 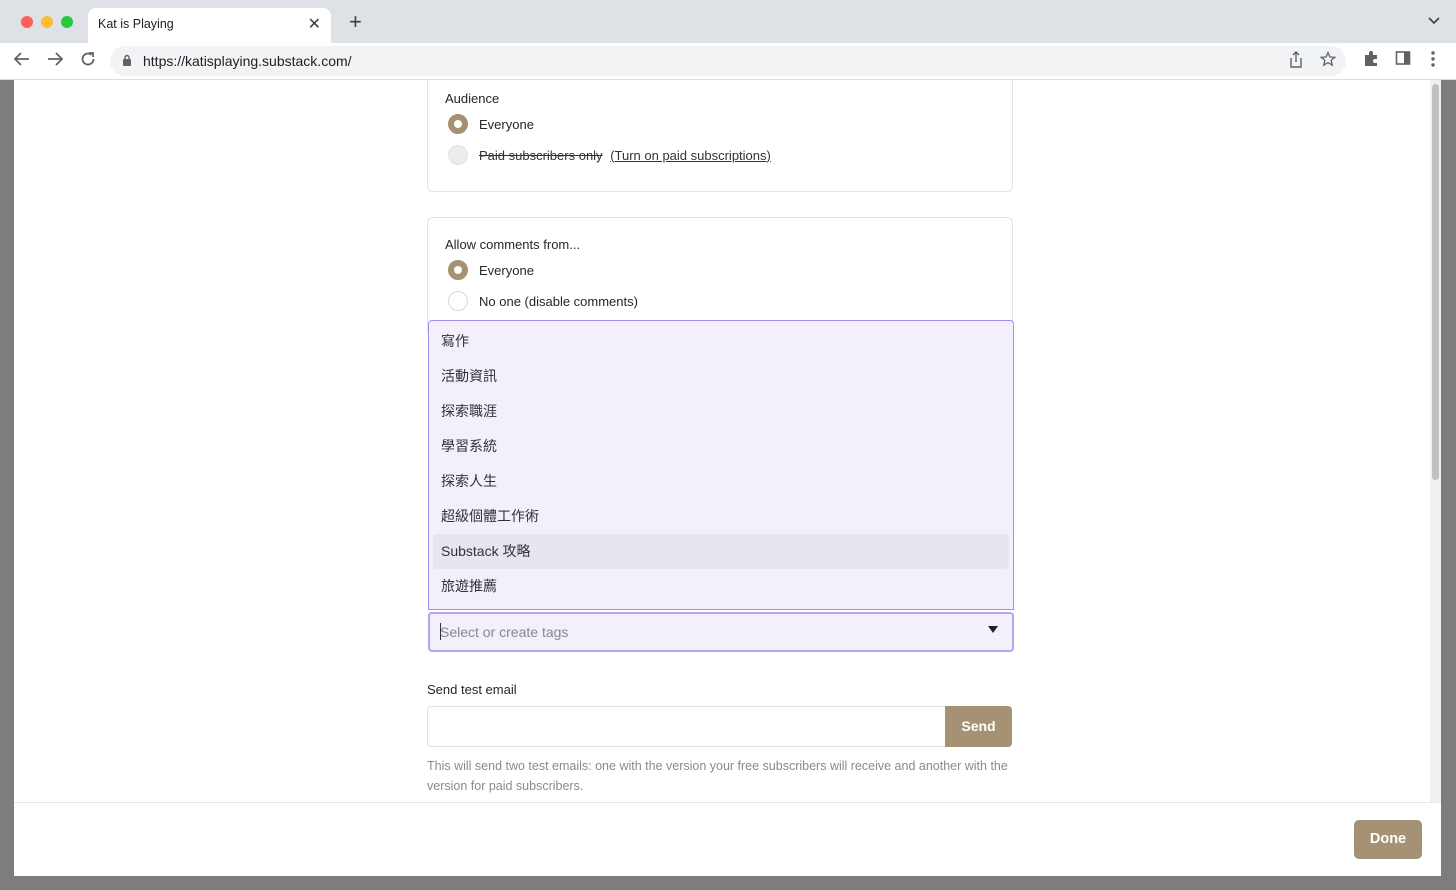 What do you see at coordinates (67, 22) in the screenshot?
I see `maximize-window-button` at bounding box center [67, 22].